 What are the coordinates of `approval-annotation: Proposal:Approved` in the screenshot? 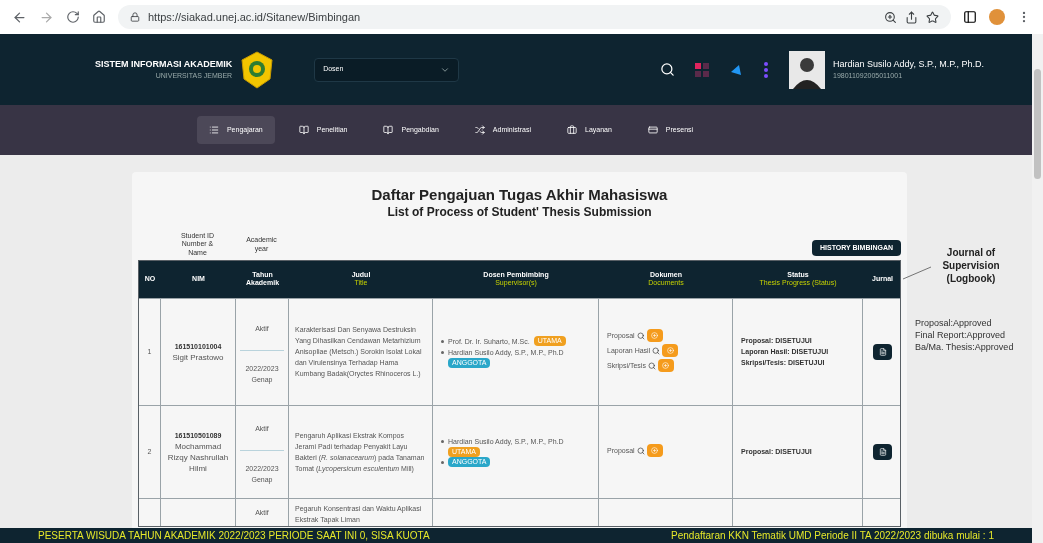 It's located at (954, 323).